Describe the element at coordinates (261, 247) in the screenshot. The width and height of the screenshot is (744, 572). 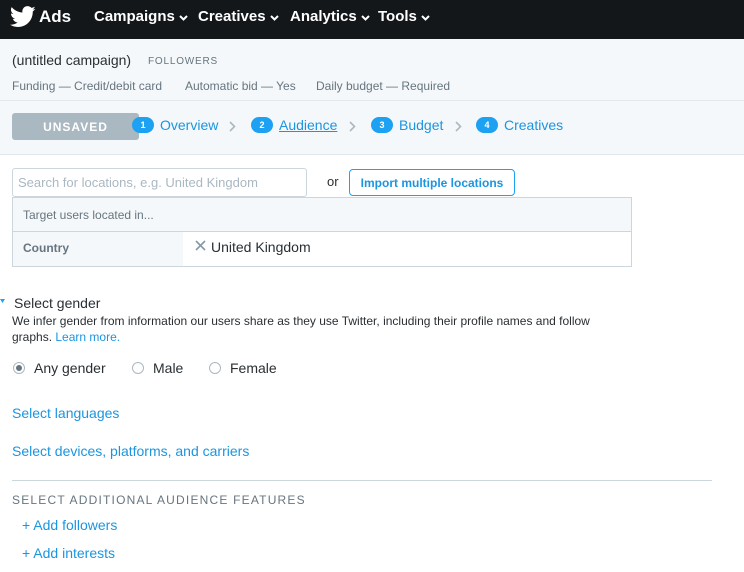
I see `country-name: United Kingdom` at that location.